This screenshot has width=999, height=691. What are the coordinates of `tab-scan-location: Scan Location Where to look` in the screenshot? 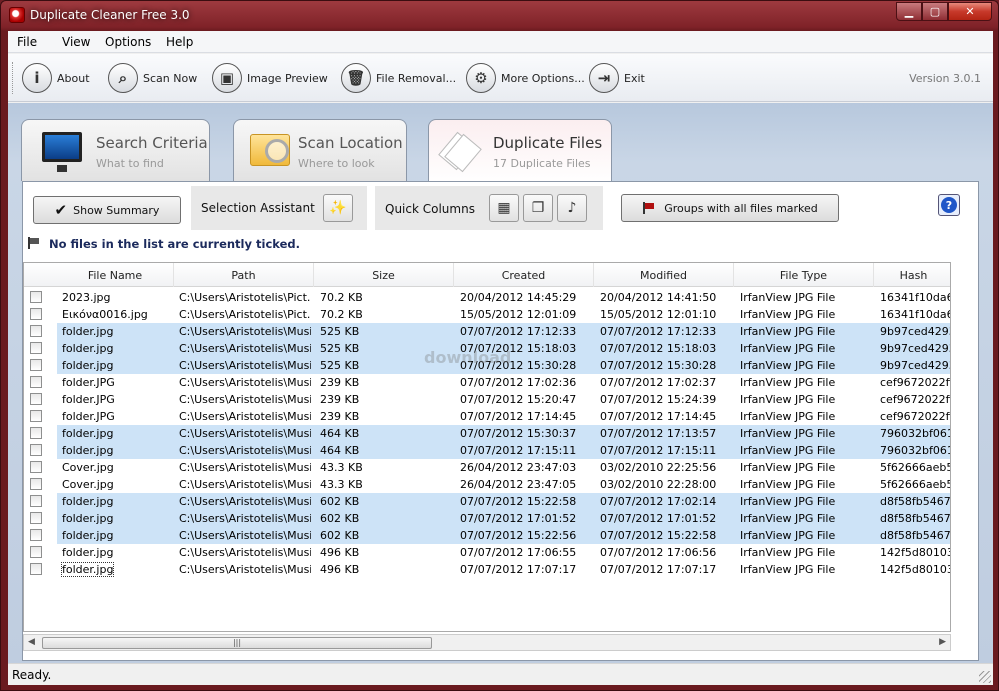 It's located at (320, 150).